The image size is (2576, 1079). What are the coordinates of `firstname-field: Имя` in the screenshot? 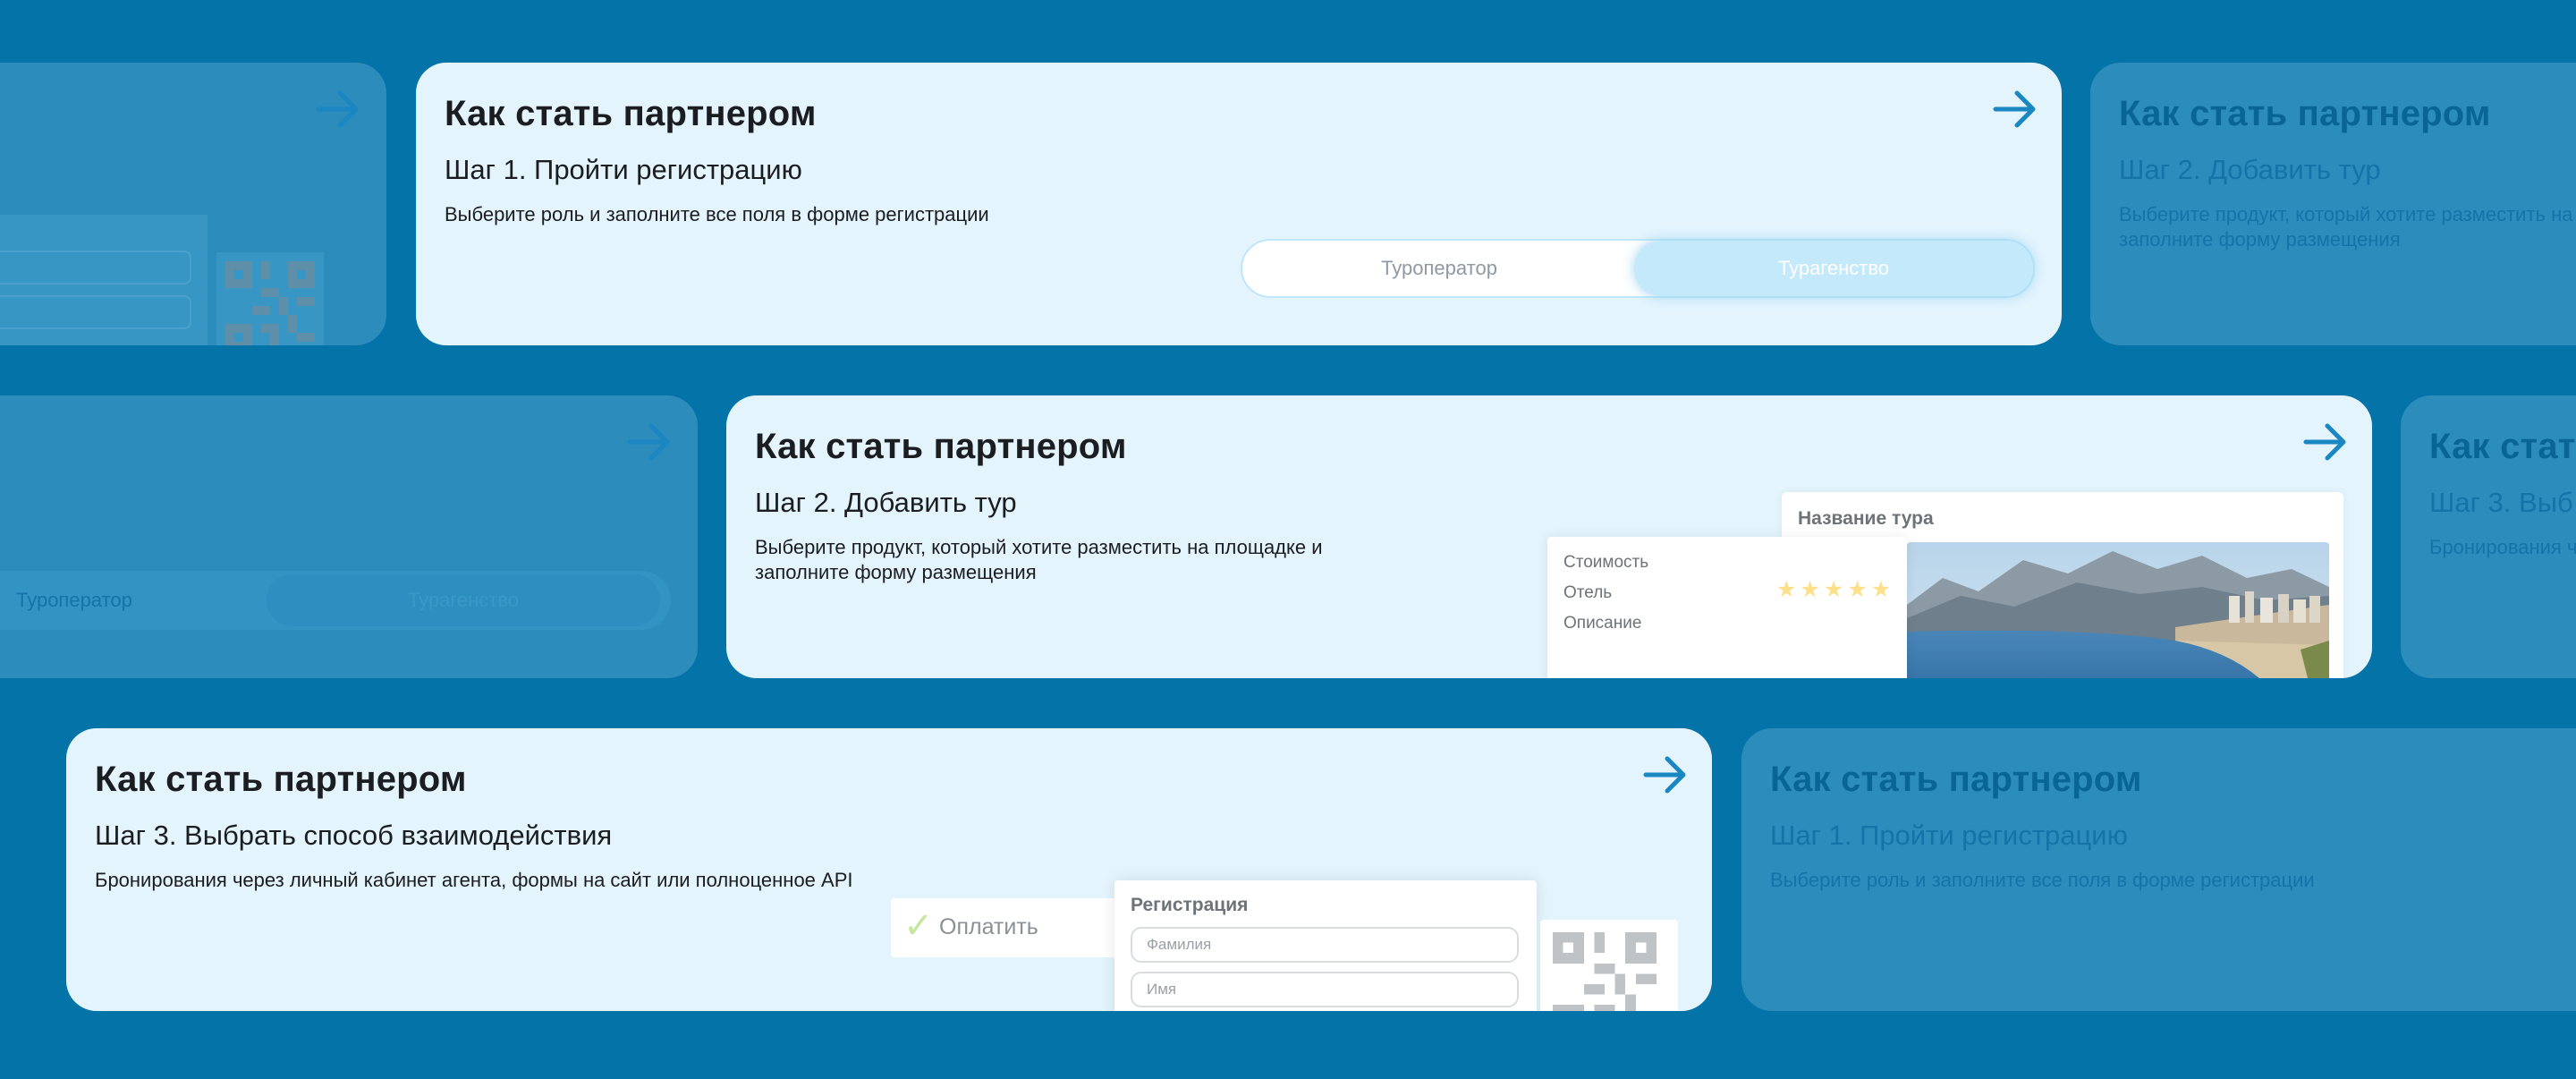 It's located at (1325, 989).